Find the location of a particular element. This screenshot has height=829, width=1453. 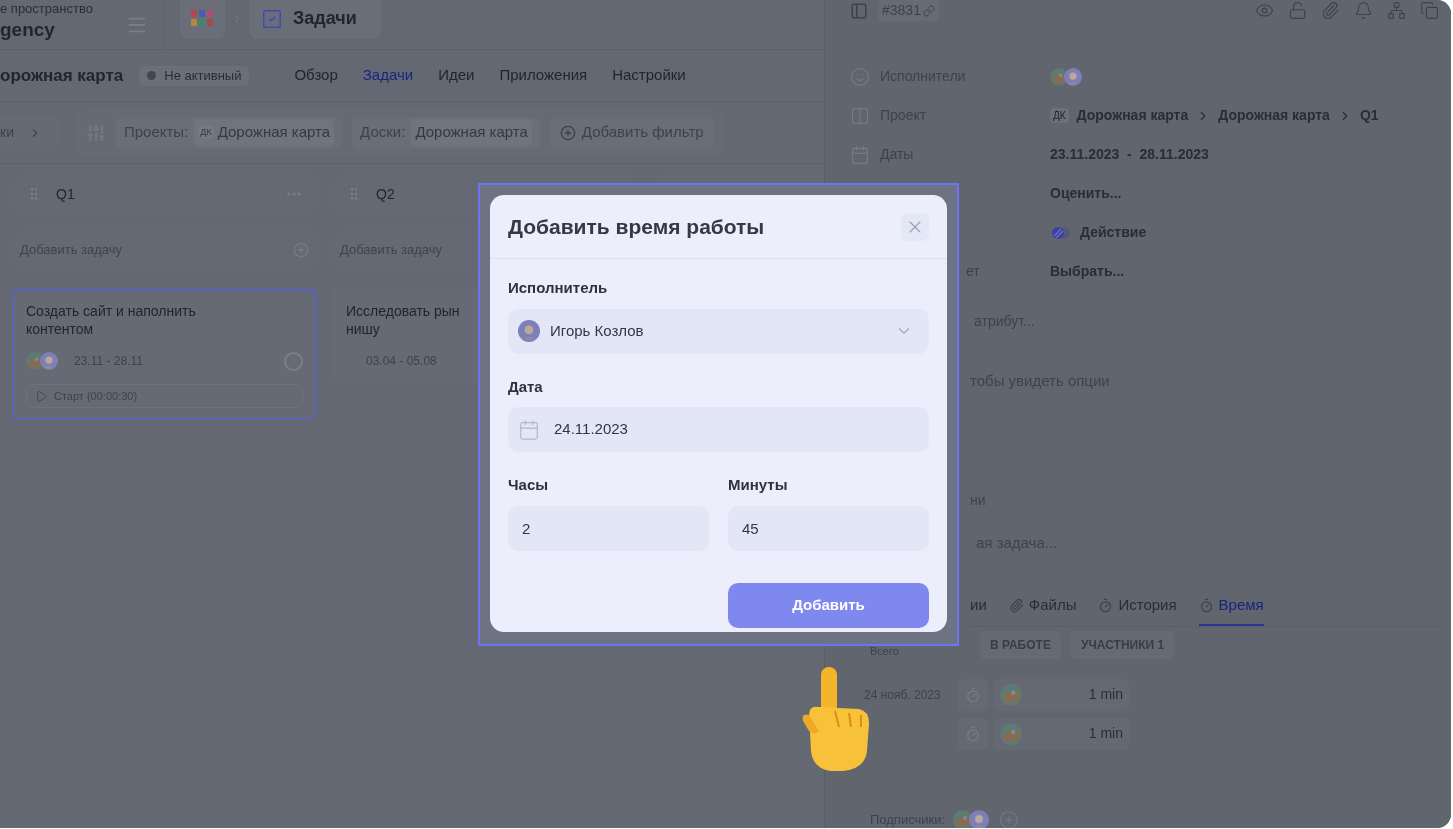

workspace-caption: е пространство is located at coordinates (47, 8).